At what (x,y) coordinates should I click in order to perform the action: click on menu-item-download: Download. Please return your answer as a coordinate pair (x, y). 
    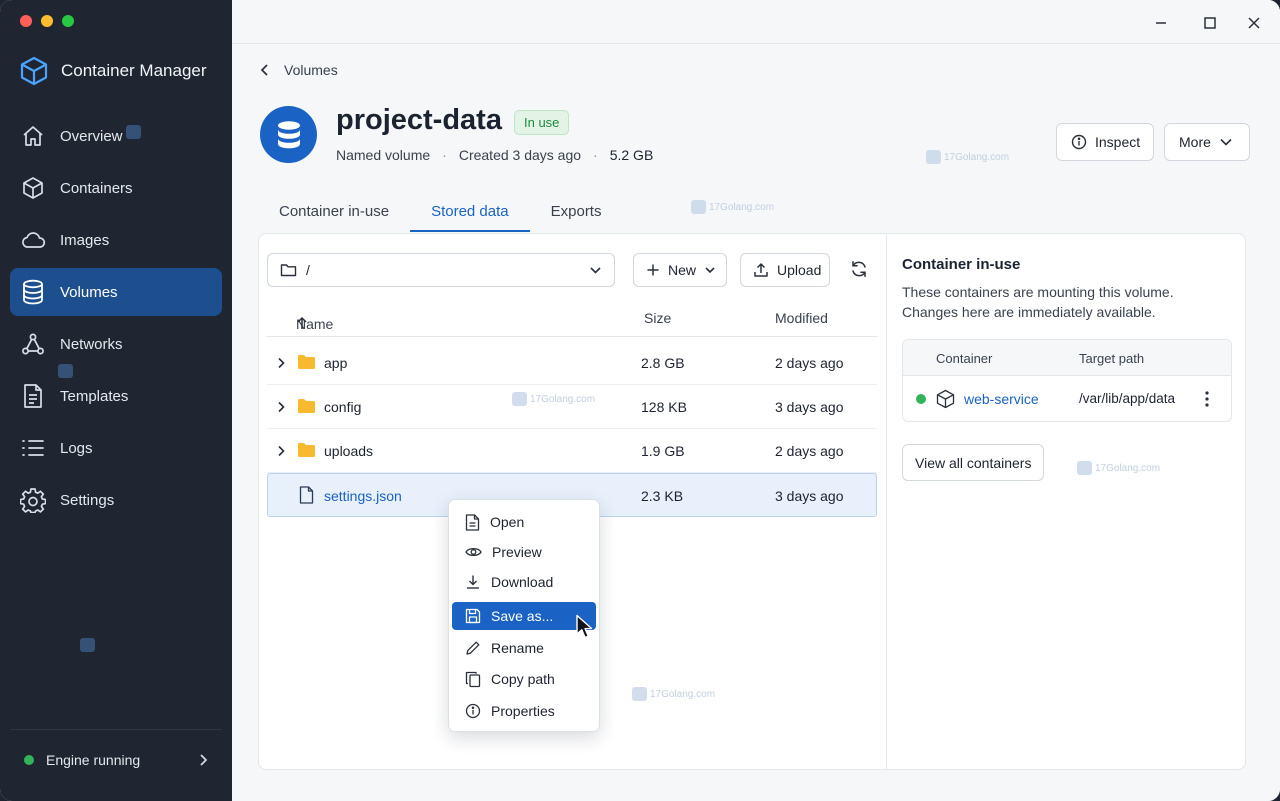
    Looking at the image, I should click on (524, 582).